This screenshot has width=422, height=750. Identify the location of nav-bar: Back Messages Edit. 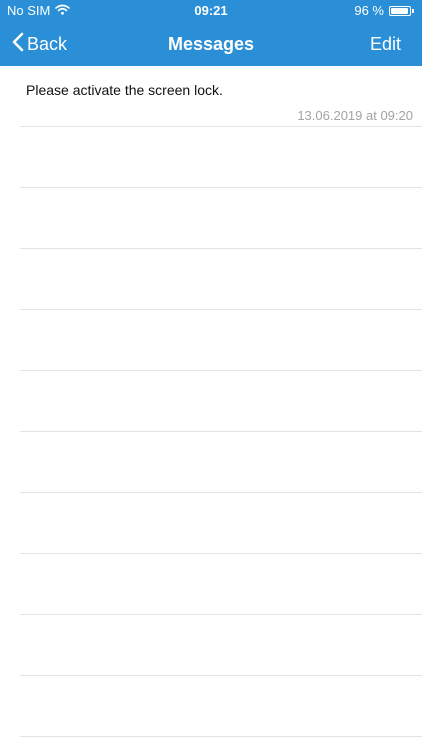
(211, 44).